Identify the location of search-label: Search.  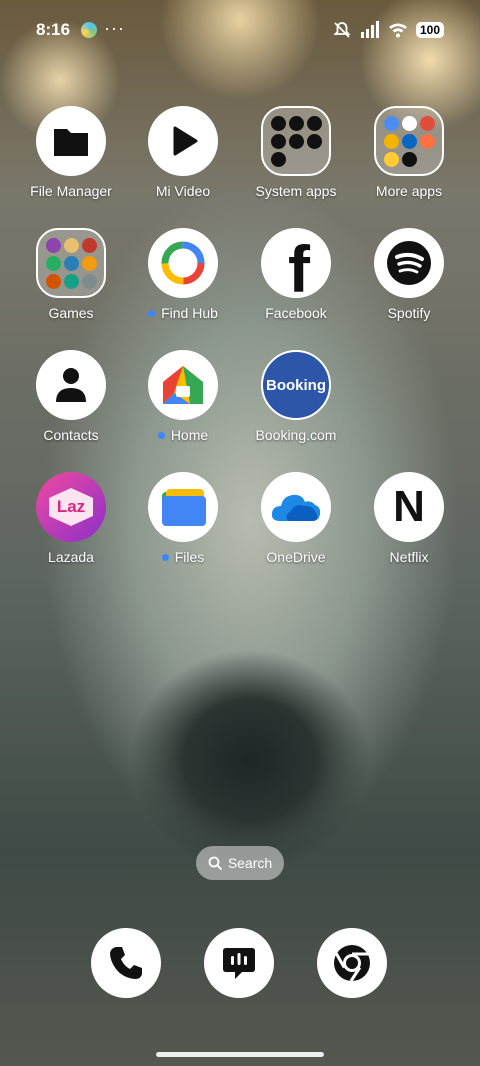
(250, 863).